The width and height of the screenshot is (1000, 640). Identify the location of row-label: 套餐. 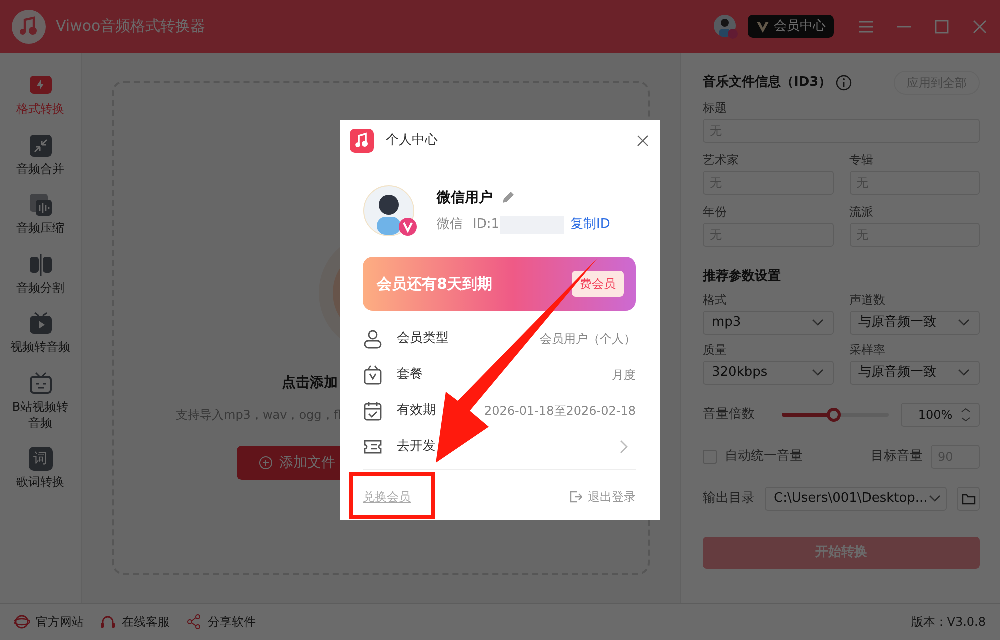
(410, 375).